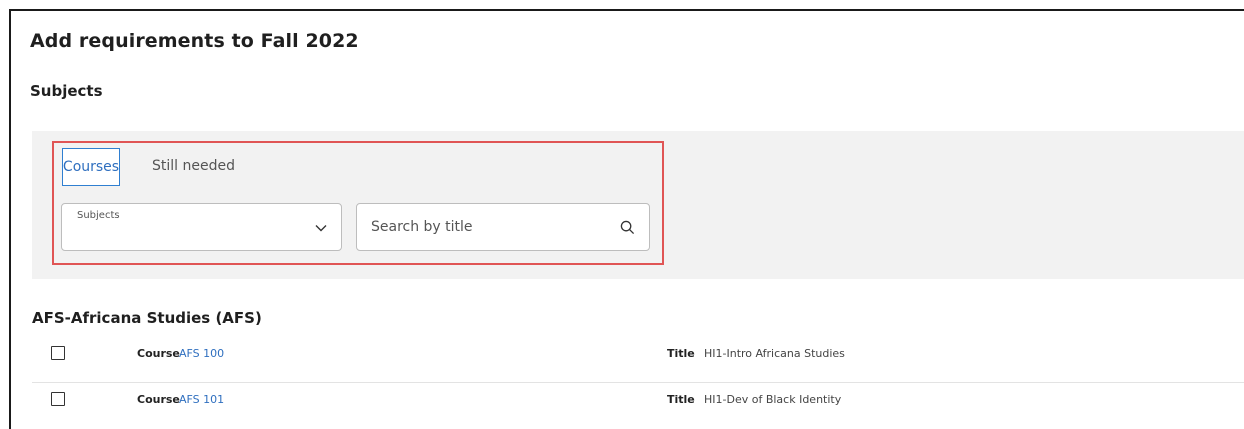 The width and height of the screenshot is (1244, 429). I want to click on subjects-select: Subjects, so click(201, 227).